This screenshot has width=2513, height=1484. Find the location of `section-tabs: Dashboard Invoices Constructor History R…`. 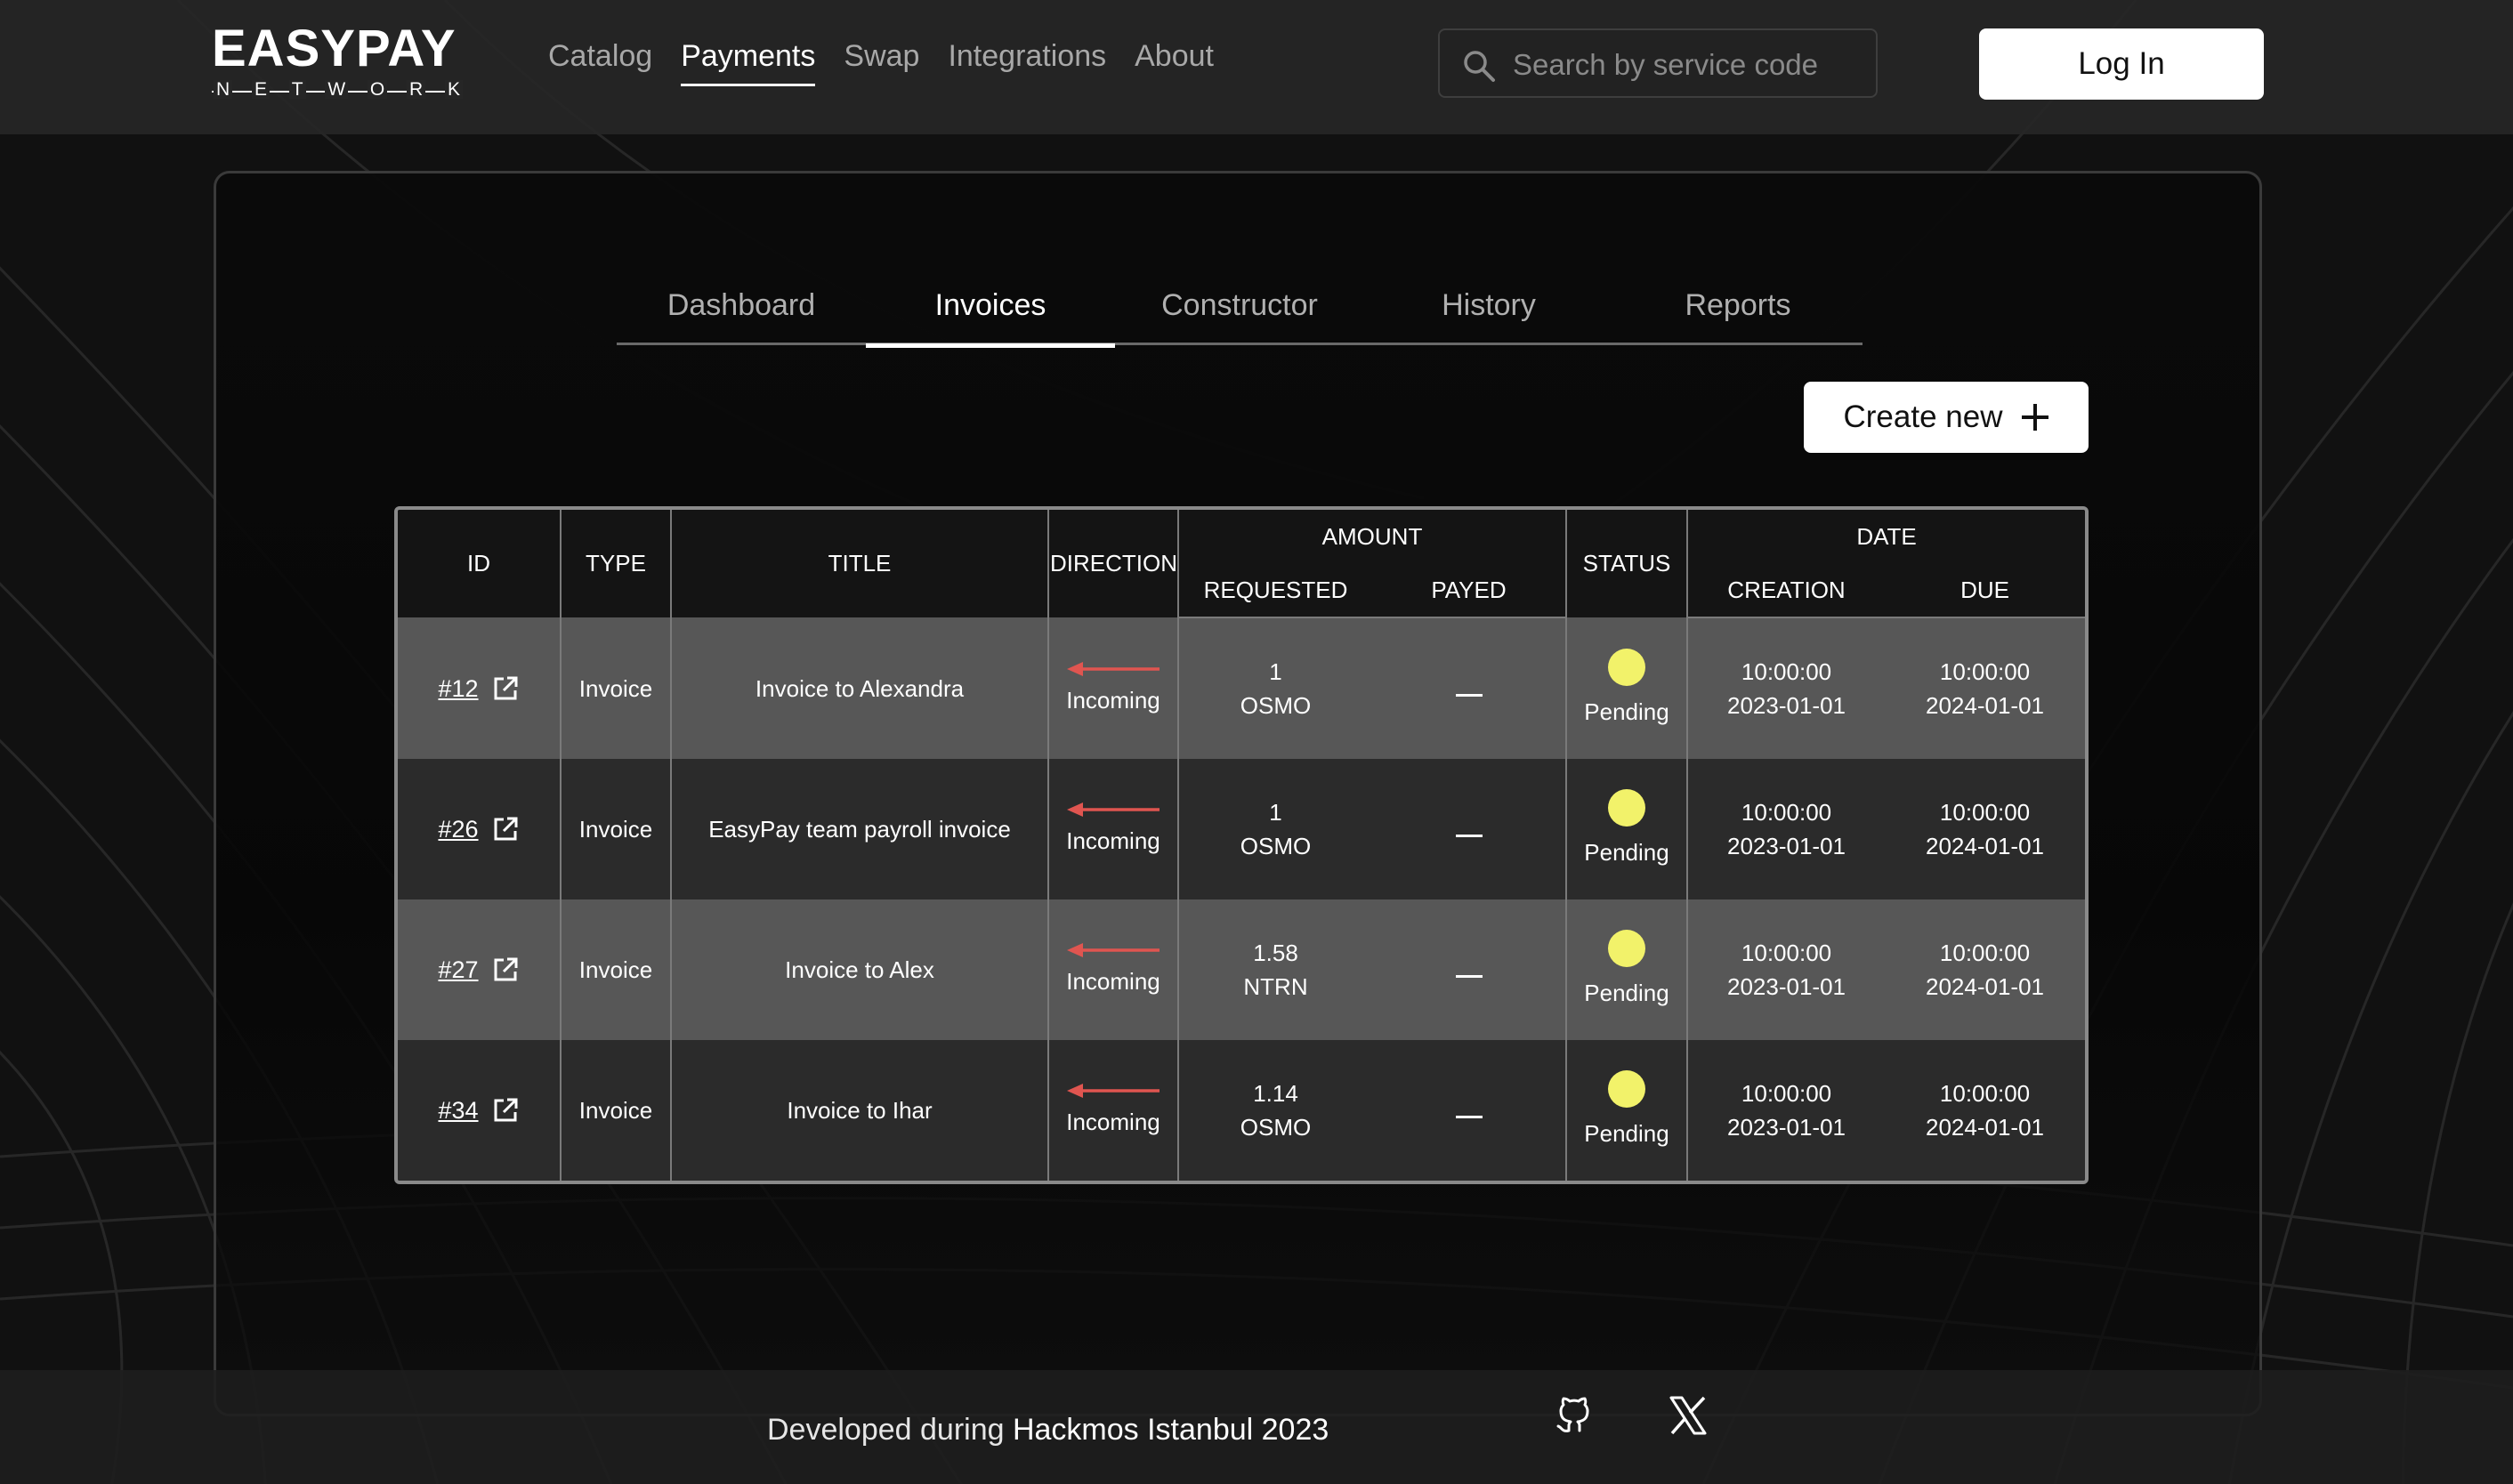

section-tabs: Dashboard Invoices Constructor History R… is located at coordinates (1240, 313).